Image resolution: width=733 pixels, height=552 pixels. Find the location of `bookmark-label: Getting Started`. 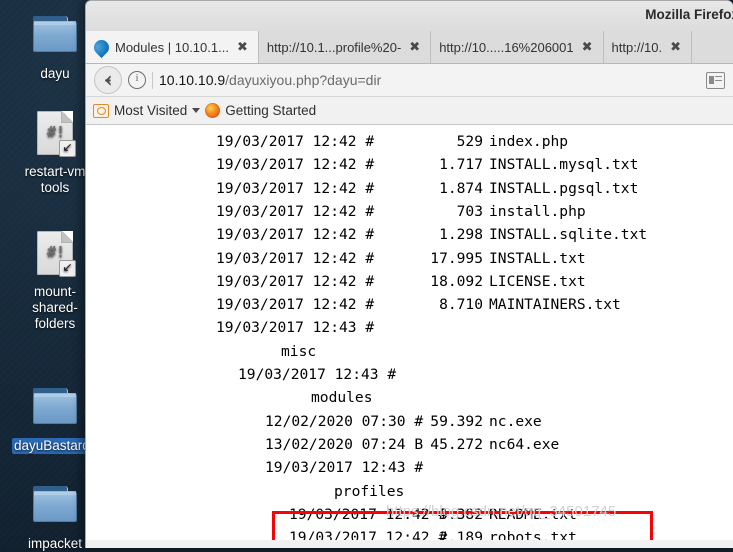

bookmark-label: Getting Started is located at coordinates (271, 110).